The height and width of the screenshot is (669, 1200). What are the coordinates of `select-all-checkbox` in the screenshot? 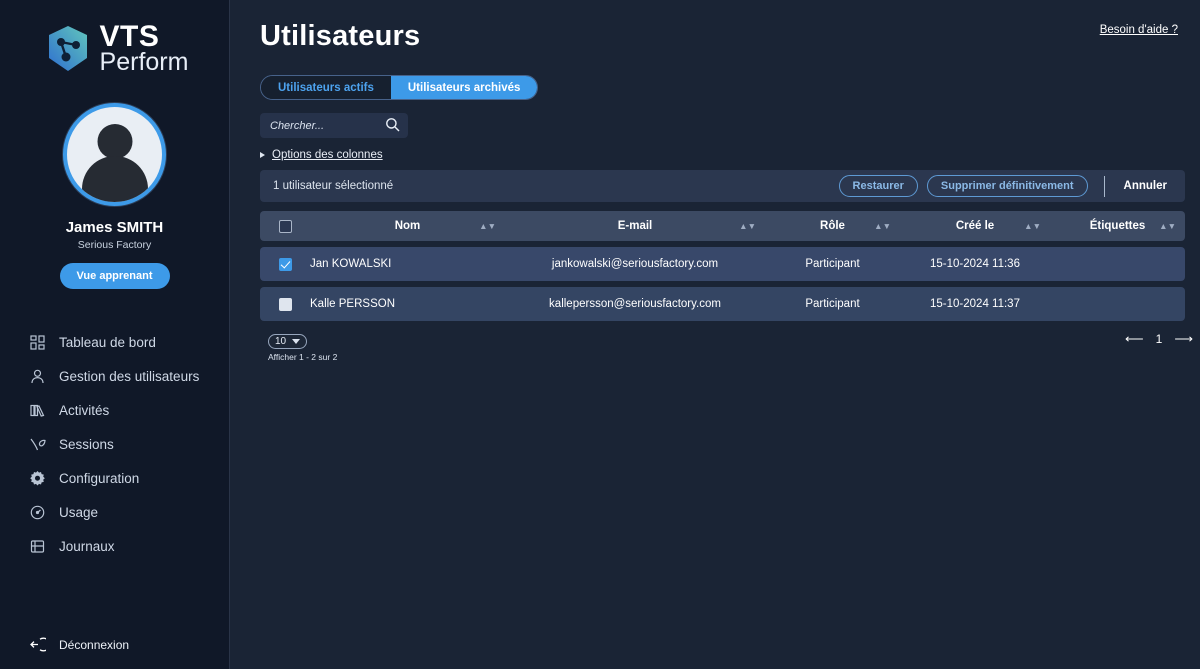 It's located at (285, 226).